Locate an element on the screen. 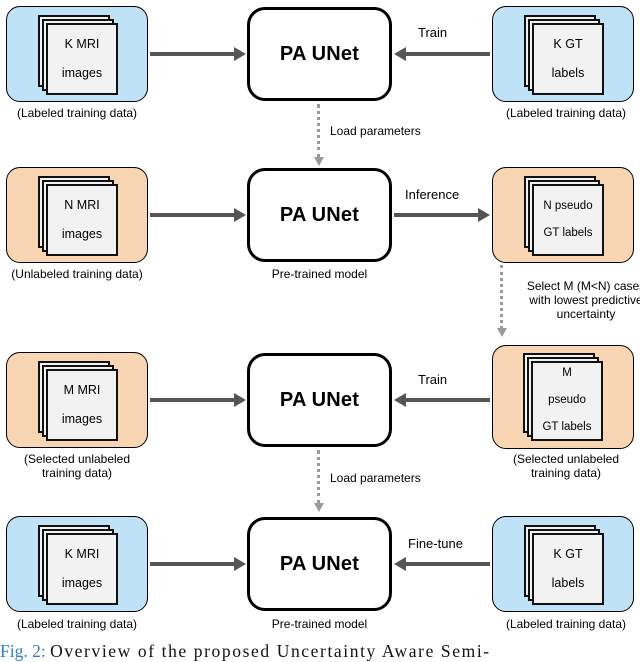  mri-images-stack-row1: K MRI images is located at coordinates (78, 55).